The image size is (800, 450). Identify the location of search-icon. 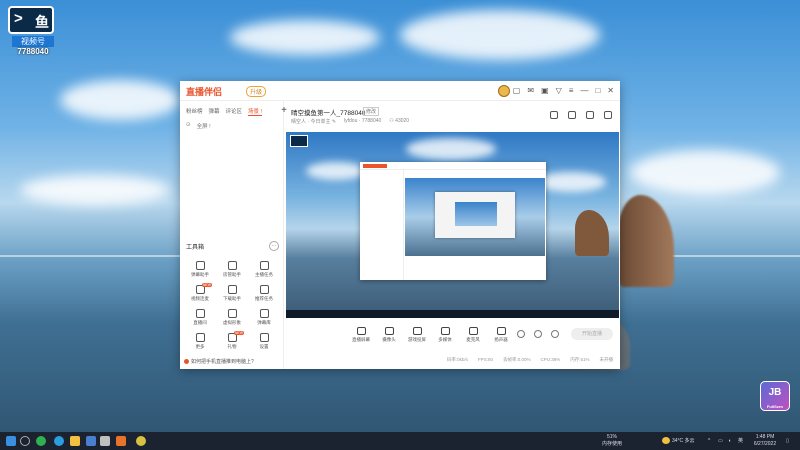
(25, 441).